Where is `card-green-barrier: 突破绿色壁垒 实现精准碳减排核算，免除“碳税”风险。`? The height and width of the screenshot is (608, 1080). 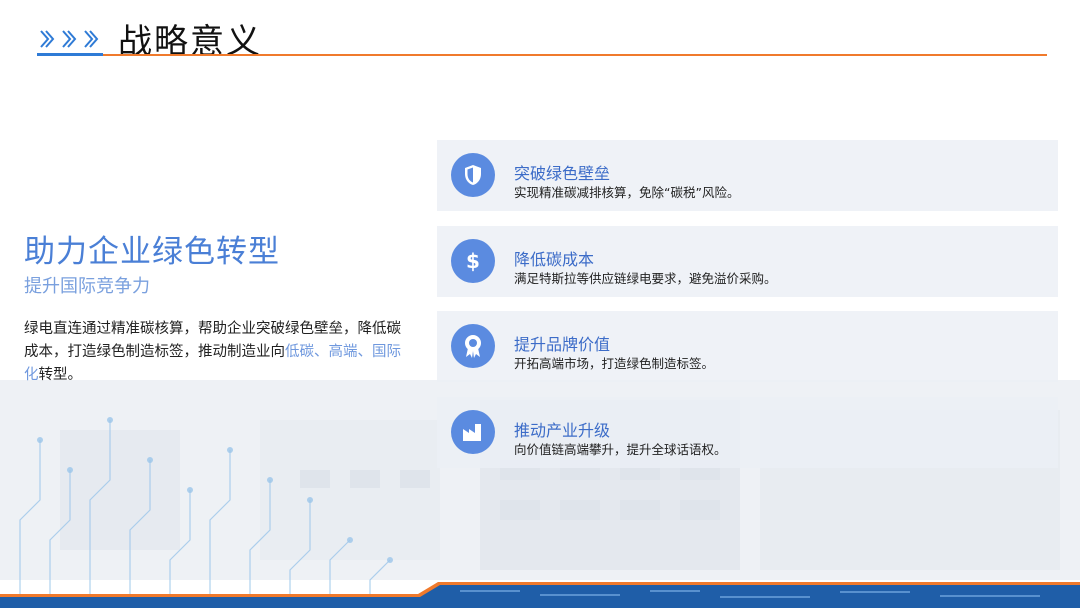 card-green-barrier: 突破绿色壁垒 实现精准碳减排核算，免除“碳税”风险。 is located at coordinates (747, 175).